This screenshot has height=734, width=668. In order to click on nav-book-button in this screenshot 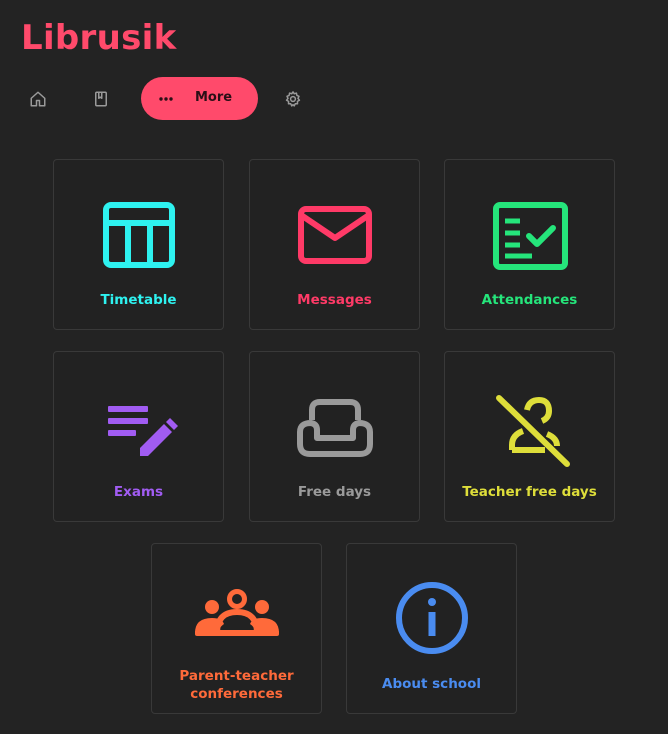, I will do `click(101, 99)`.